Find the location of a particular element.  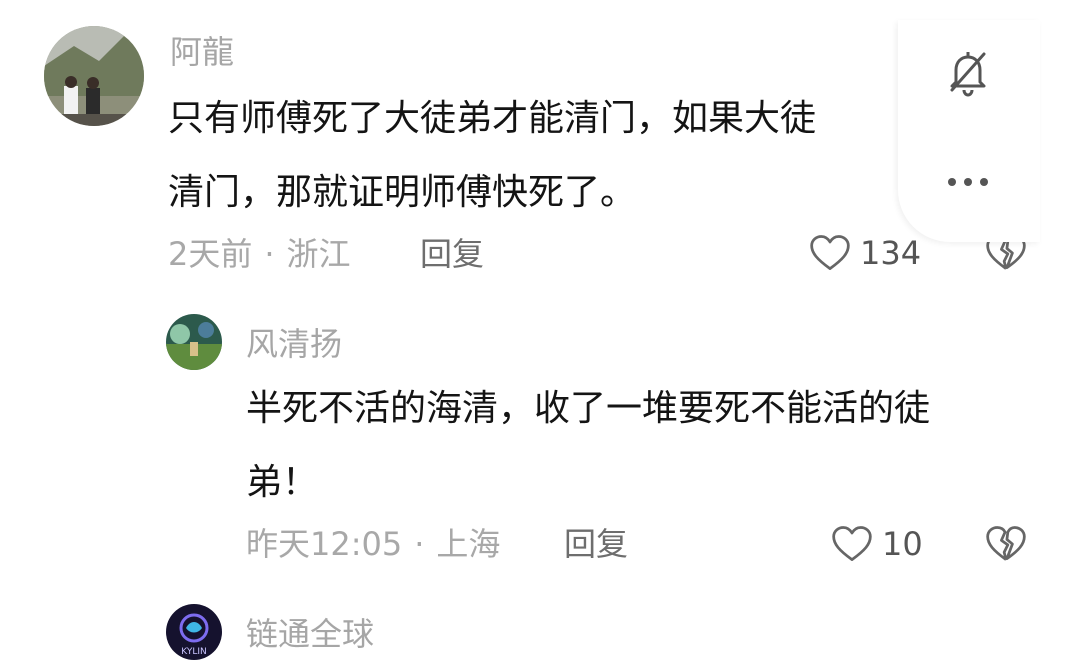

like-count: 10 is located at coordinates (902, 544).